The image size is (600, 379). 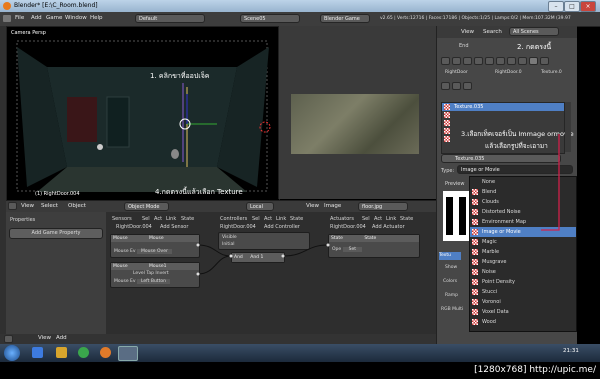 What do you see at coordinates (383, 206) in the screenshot?
I see `image-select: floor.jpg` at bounding box center [383, 206].